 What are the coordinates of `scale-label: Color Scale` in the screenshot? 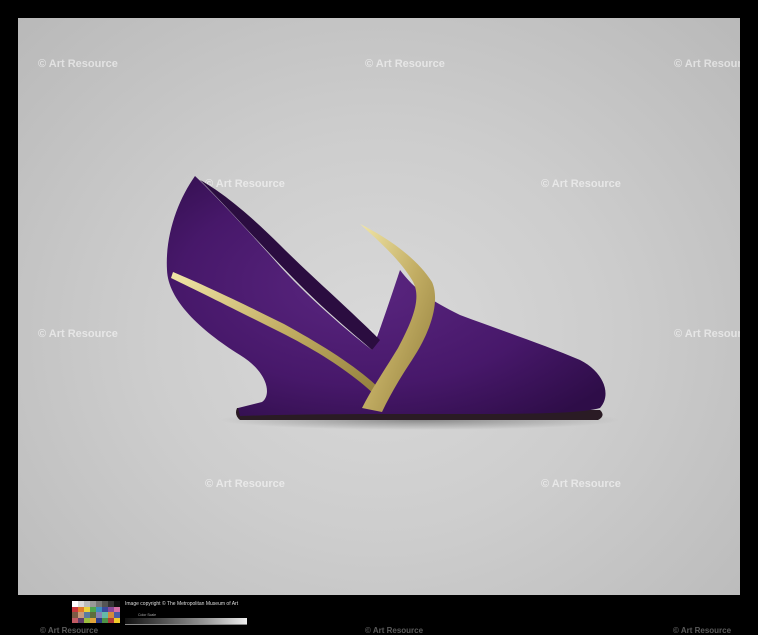 It's located at (147, 615).